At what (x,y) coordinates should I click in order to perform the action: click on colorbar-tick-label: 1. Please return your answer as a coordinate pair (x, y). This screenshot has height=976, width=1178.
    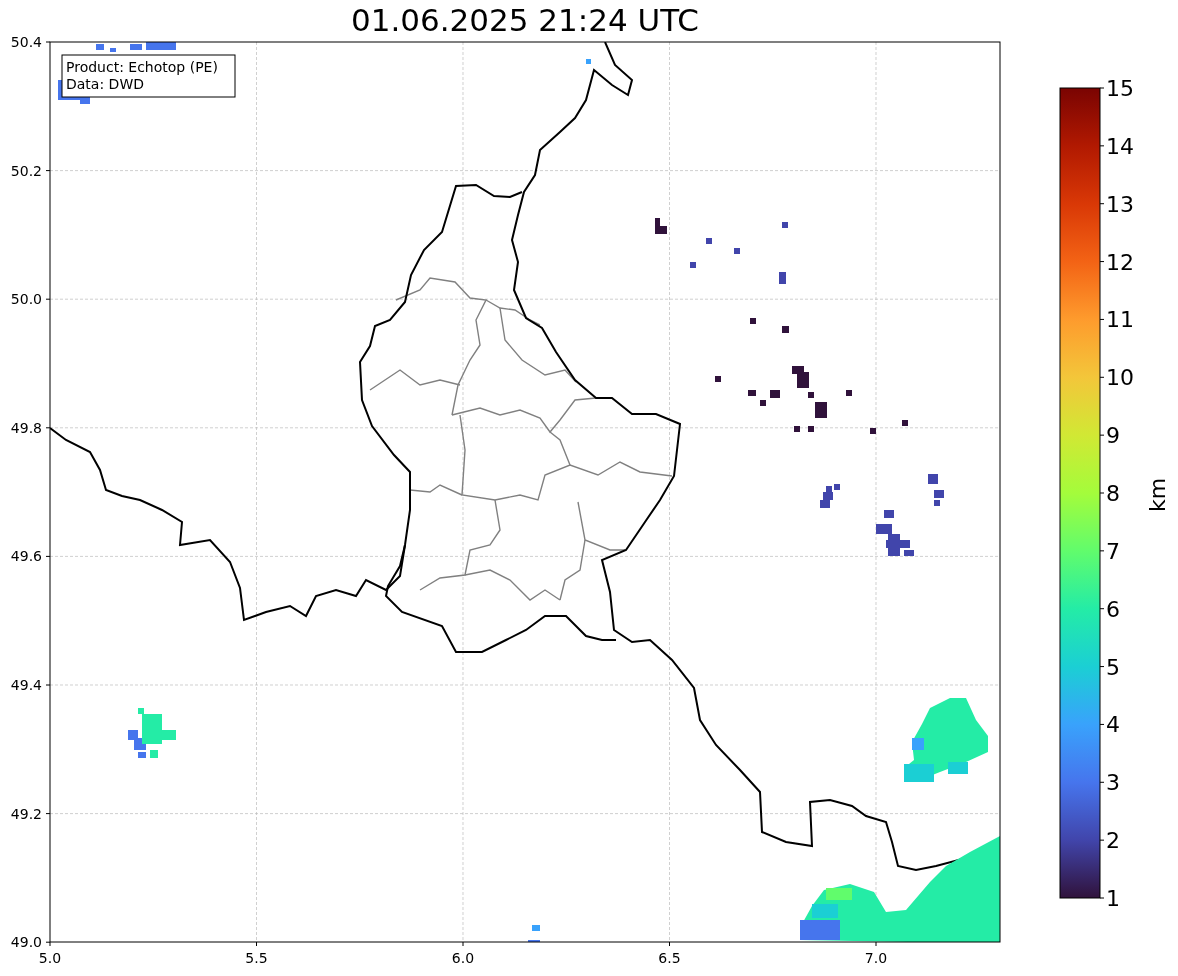
    Looking at the image, I should click on (1113, 898).